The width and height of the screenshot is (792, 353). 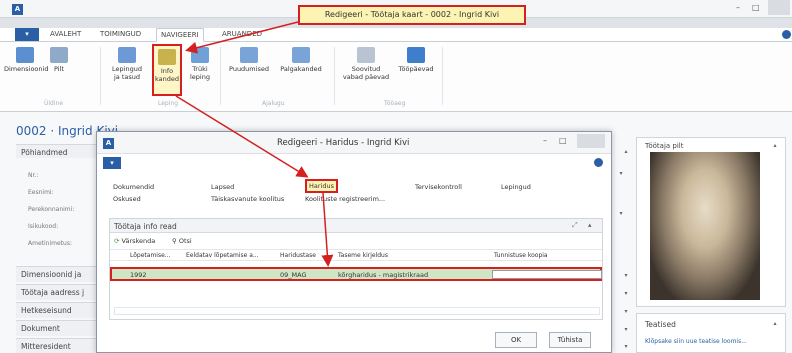 I want to click on workdays-icon, so click(x=416, y=55).